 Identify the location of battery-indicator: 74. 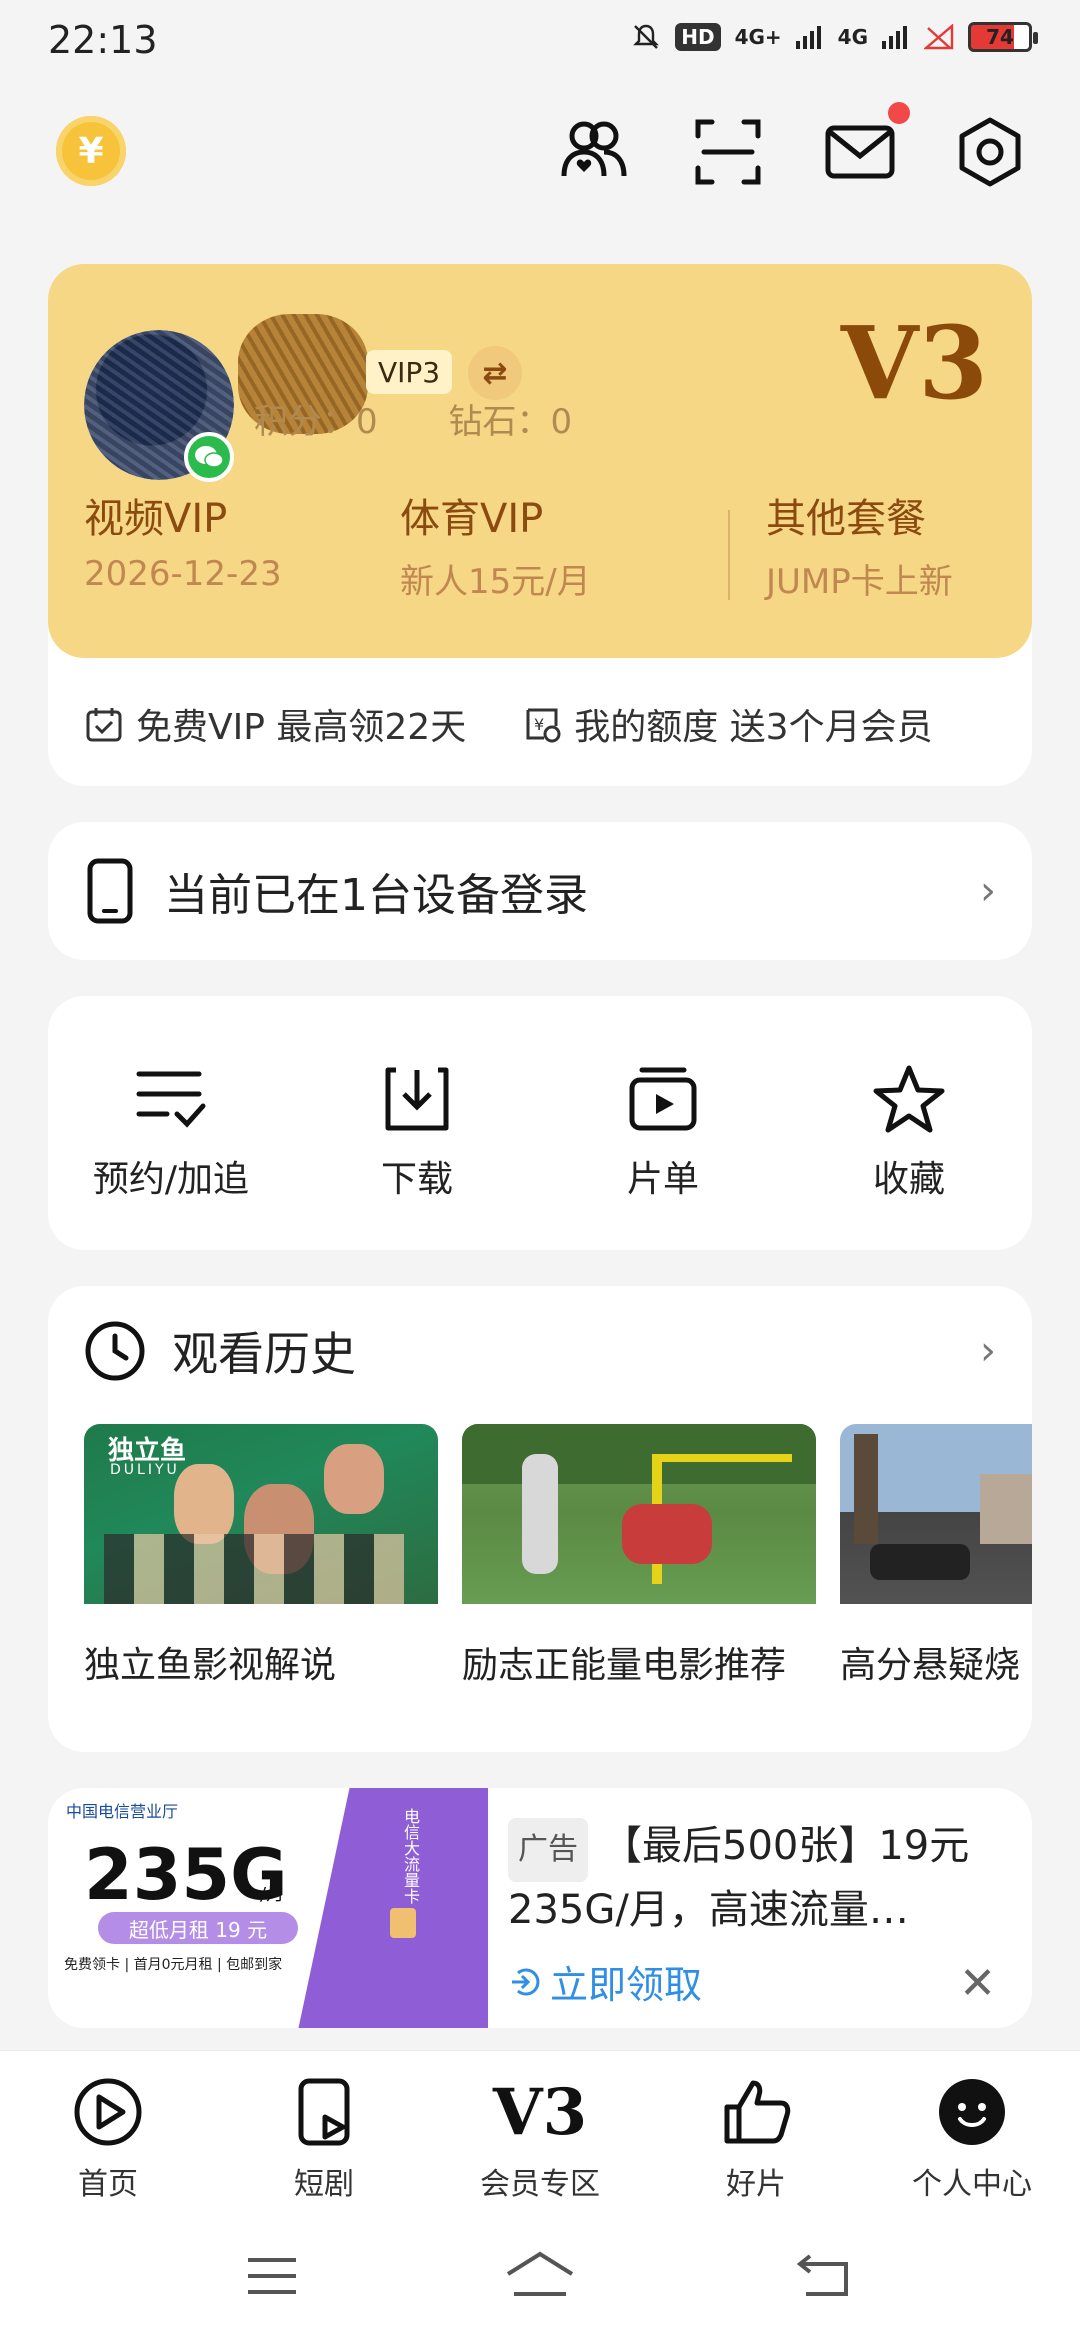
(1003, 37).